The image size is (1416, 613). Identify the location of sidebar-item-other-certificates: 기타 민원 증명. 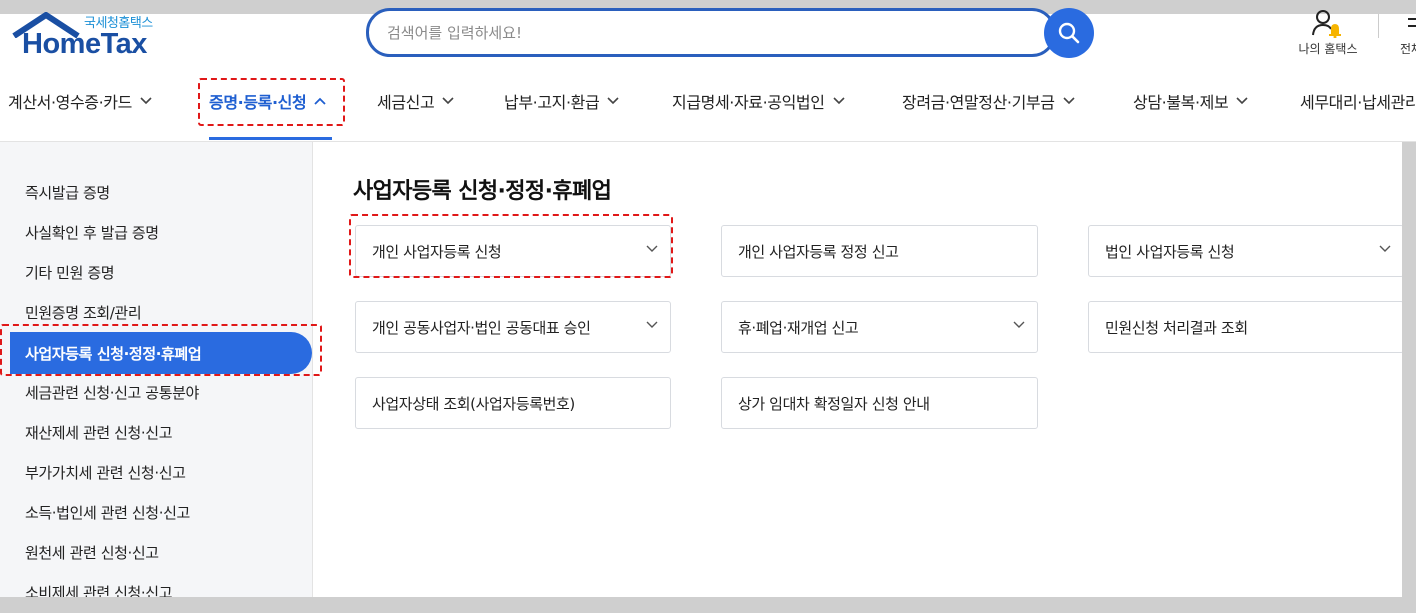
(70, 272).